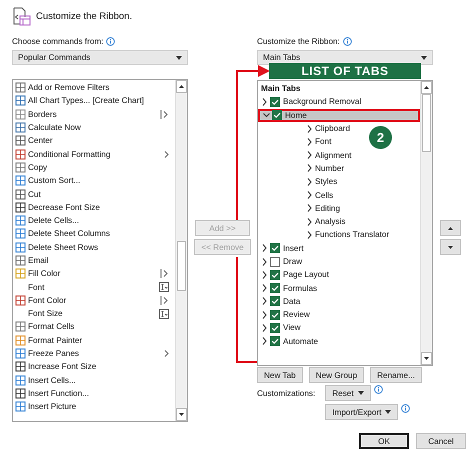 This screenshot has width=474, height=451. What do you see at coordinates (94, 141) in the screenshot?
I see `command-item: Center` at bounding box center [94, 141].